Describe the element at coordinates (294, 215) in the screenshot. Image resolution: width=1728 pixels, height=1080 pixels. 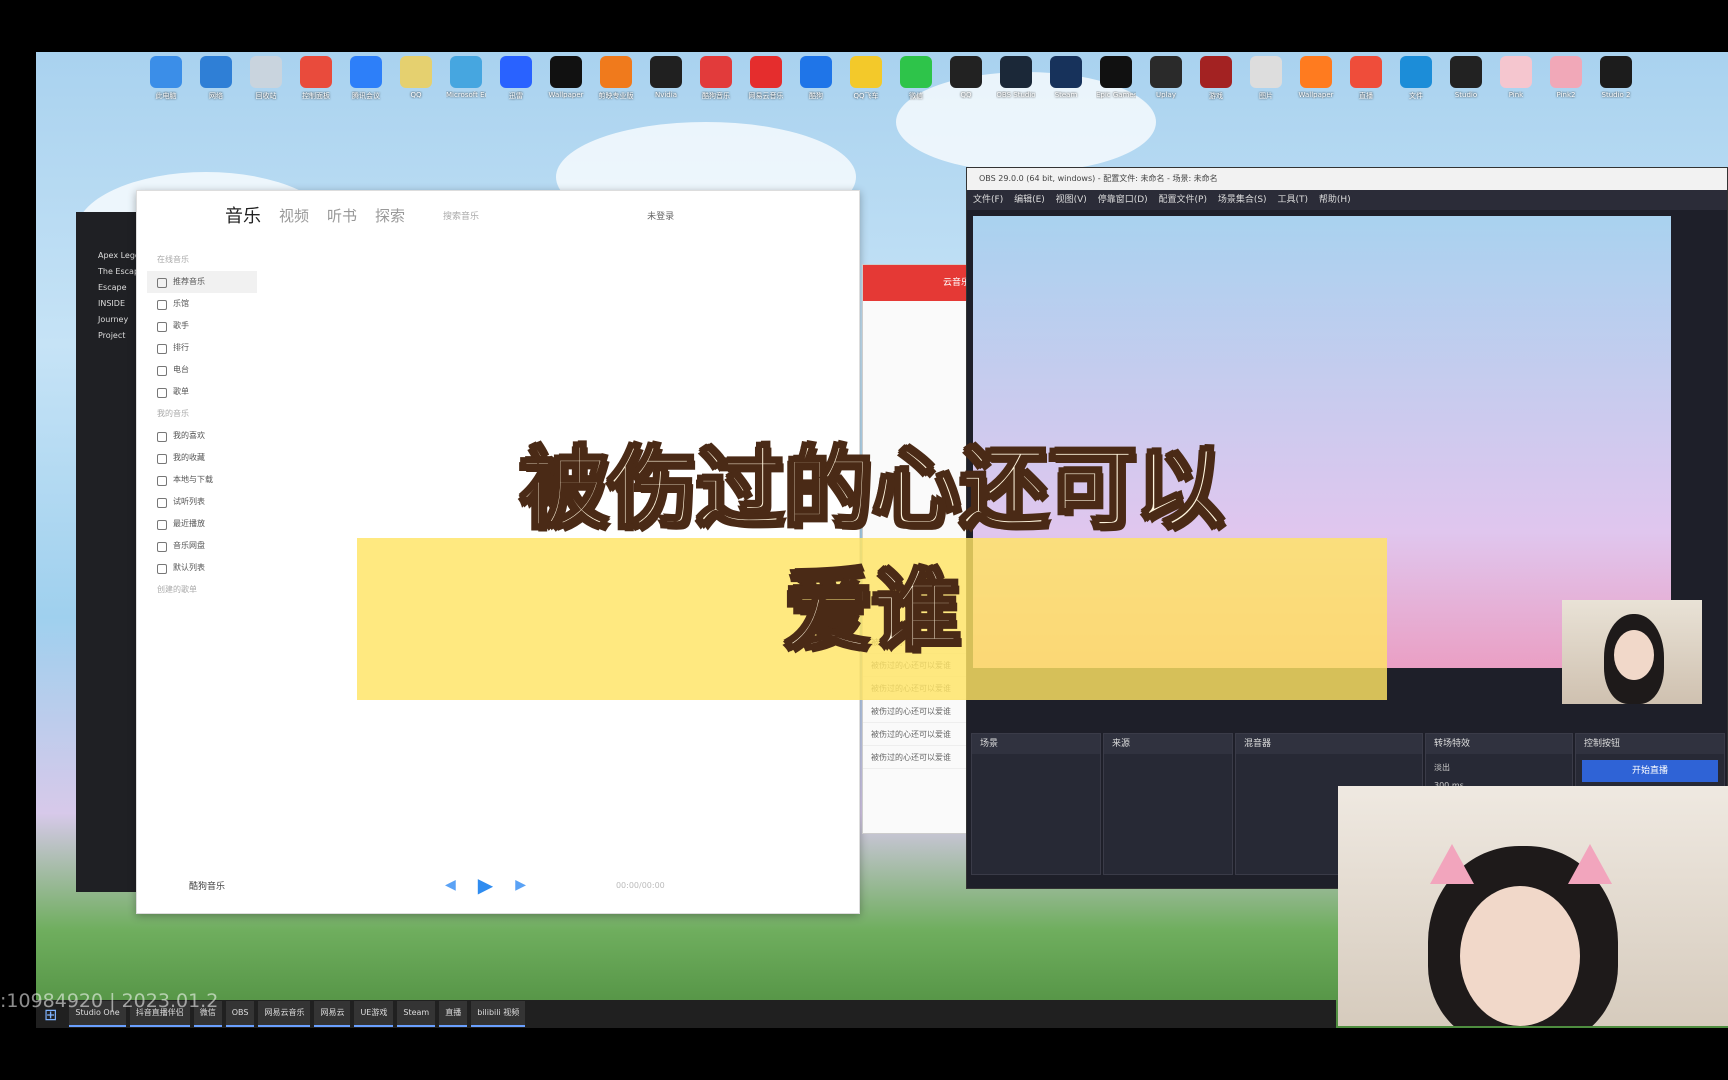
I see `tab-video: 视频` at that location.